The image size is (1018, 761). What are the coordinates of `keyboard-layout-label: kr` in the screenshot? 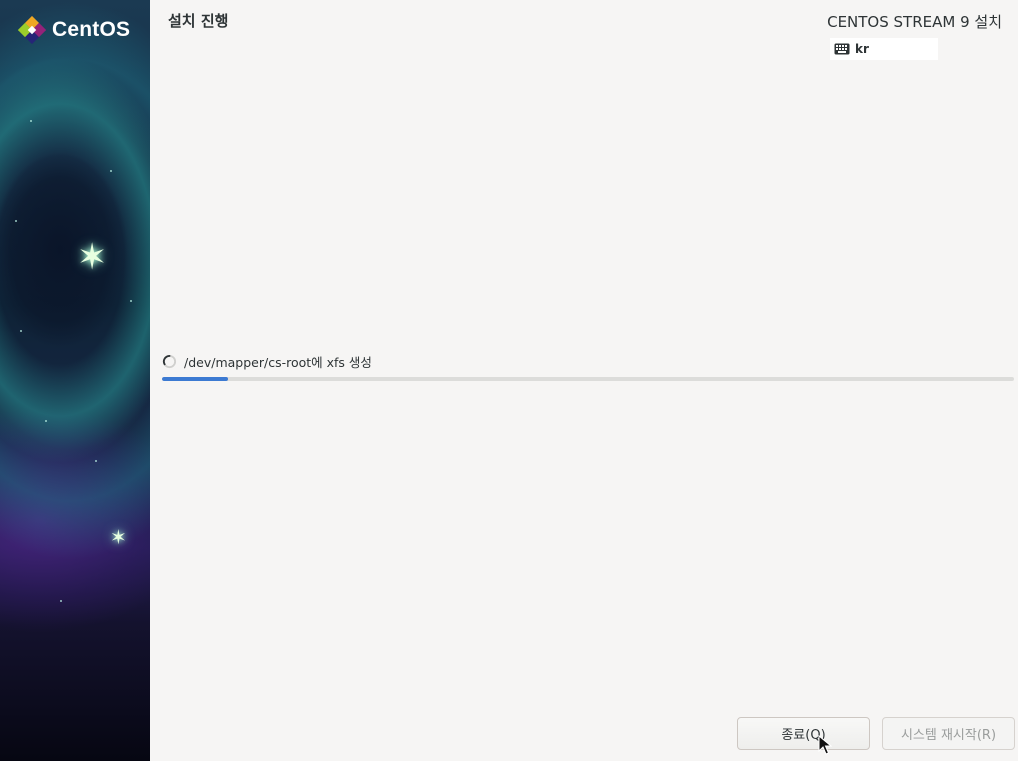 It's located at (862, 49).